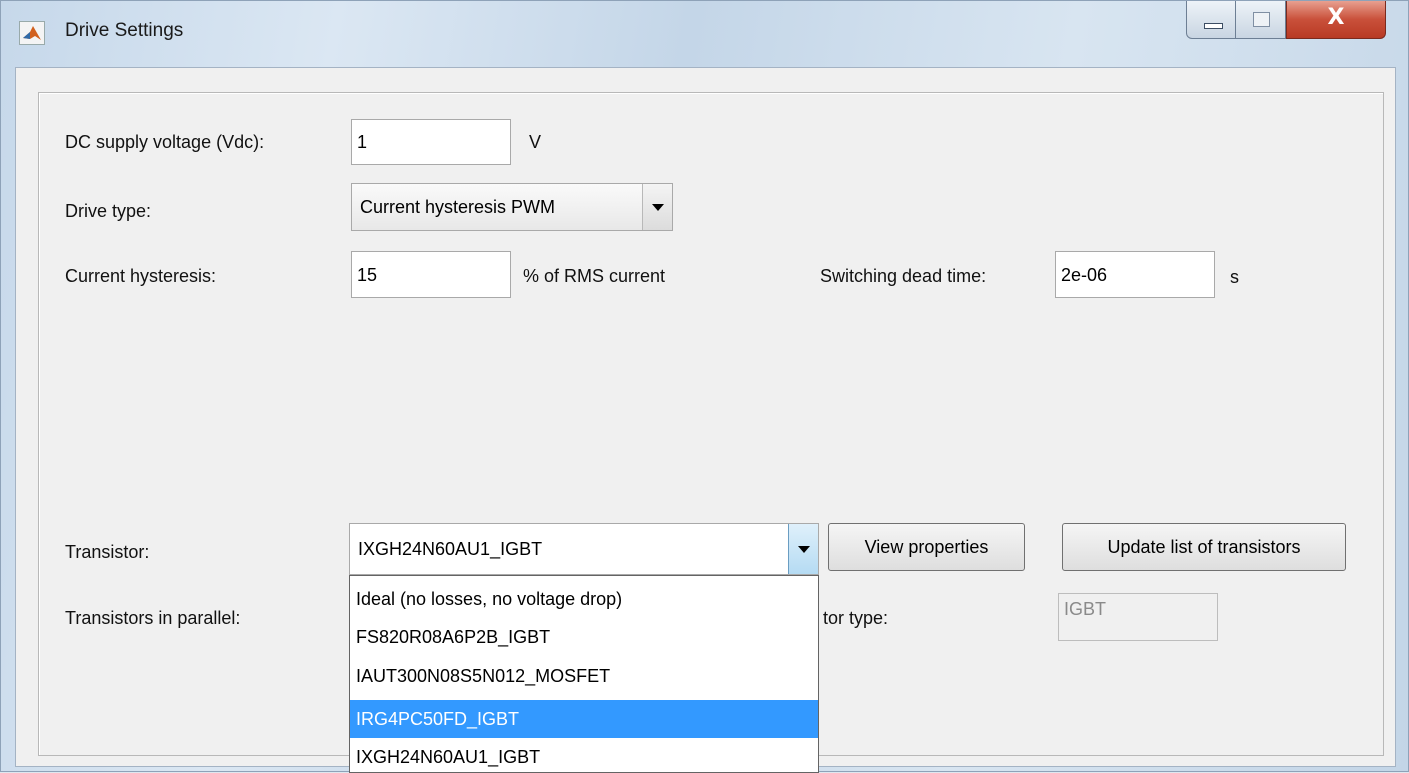 The image size is (1409, 773). Describe the element at coordinates (594, 276) in the screenshot. I see `current-hysteresis-unit: % of RMS current` at that location.